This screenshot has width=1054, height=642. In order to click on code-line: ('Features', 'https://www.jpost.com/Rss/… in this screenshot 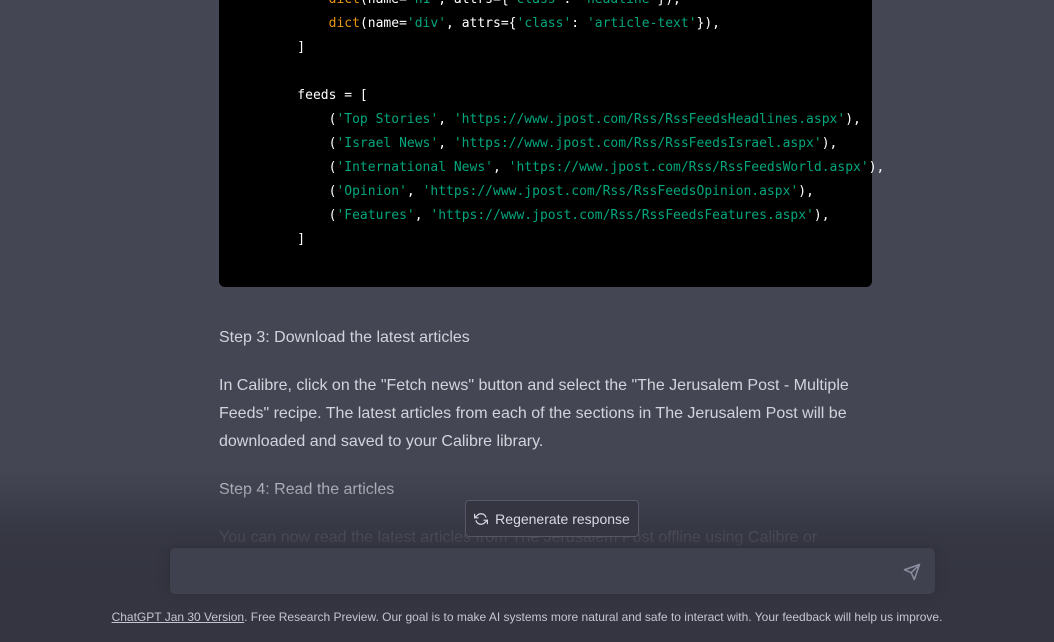, I will do `click(575, 216)`.